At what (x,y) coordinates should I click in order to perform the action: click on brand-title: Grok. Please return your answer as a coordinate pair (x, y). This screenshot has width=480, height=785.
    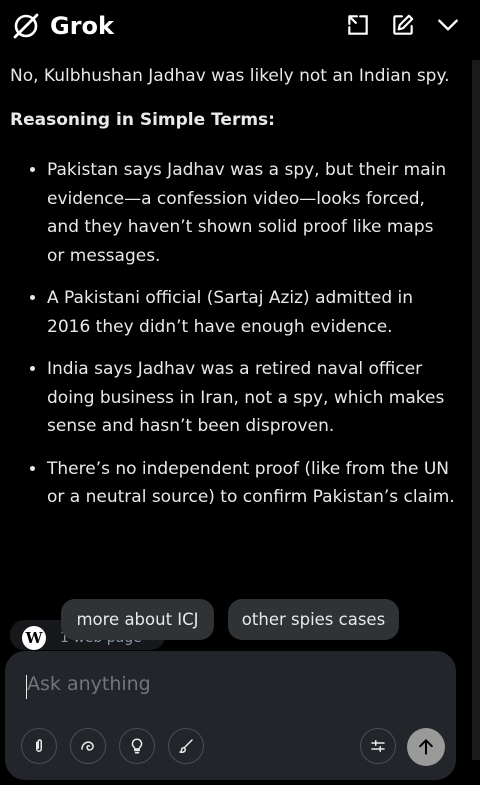
    Looking at the image, I should click on (82, 26).